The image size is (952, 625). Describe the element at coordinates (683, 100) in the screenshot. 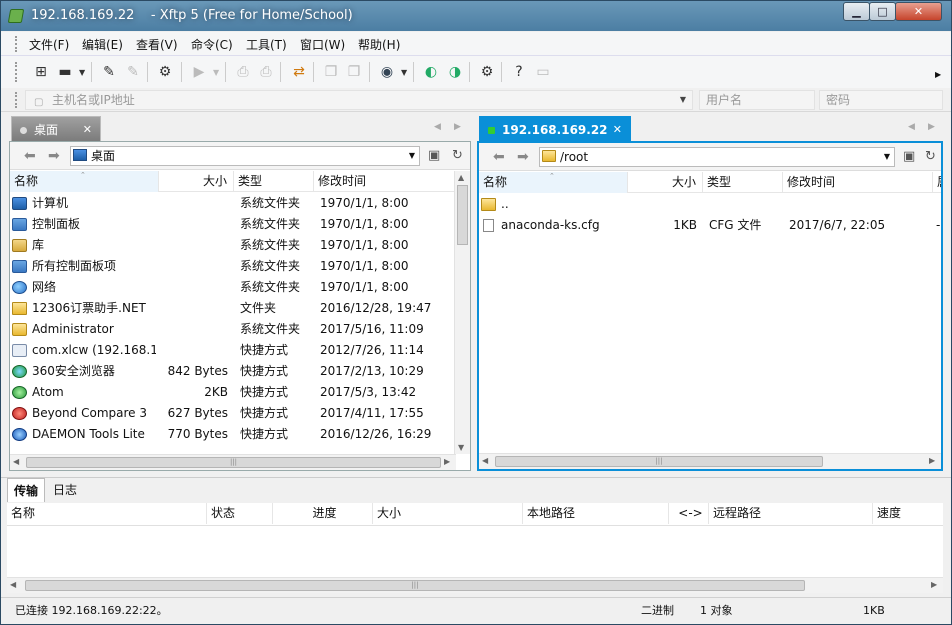

I see `host-dropdown-icon: ▼` at that location.